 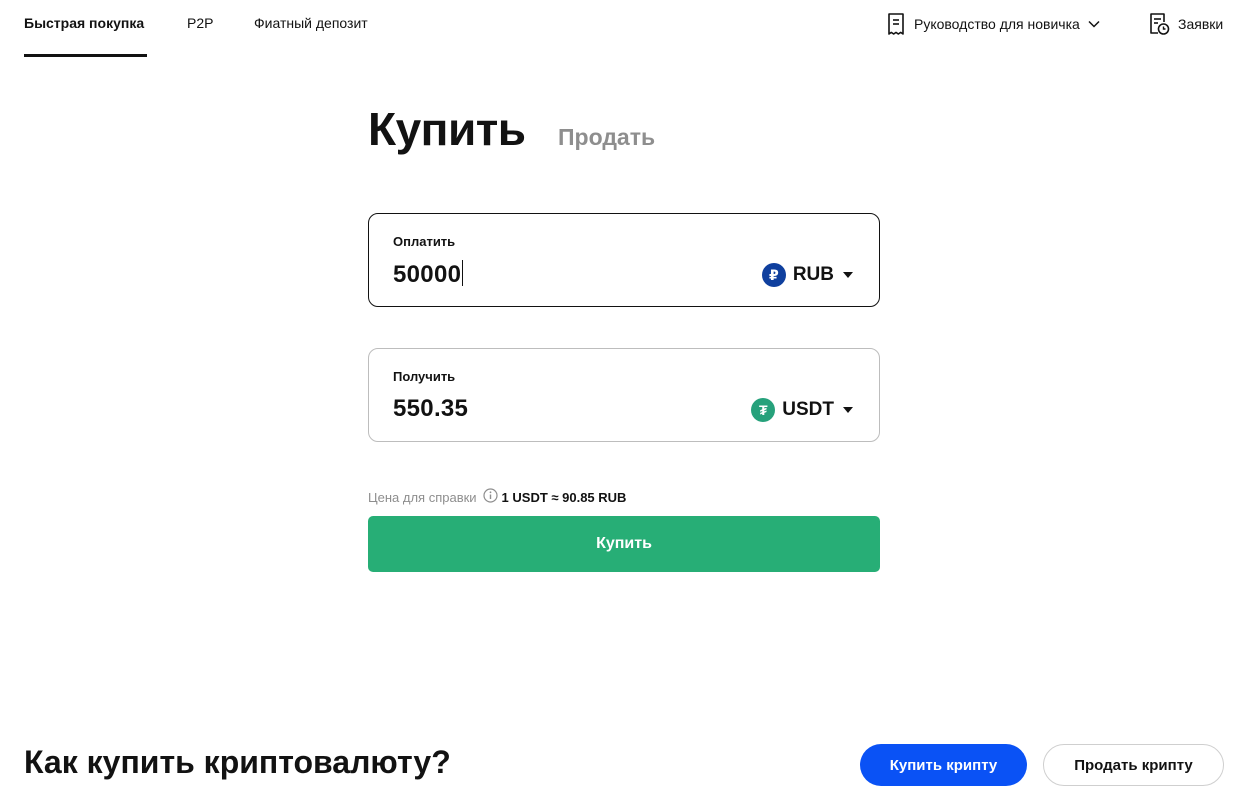 I want to click on pay-currency-select: ₽ RUB, so click(x=807, y=275).